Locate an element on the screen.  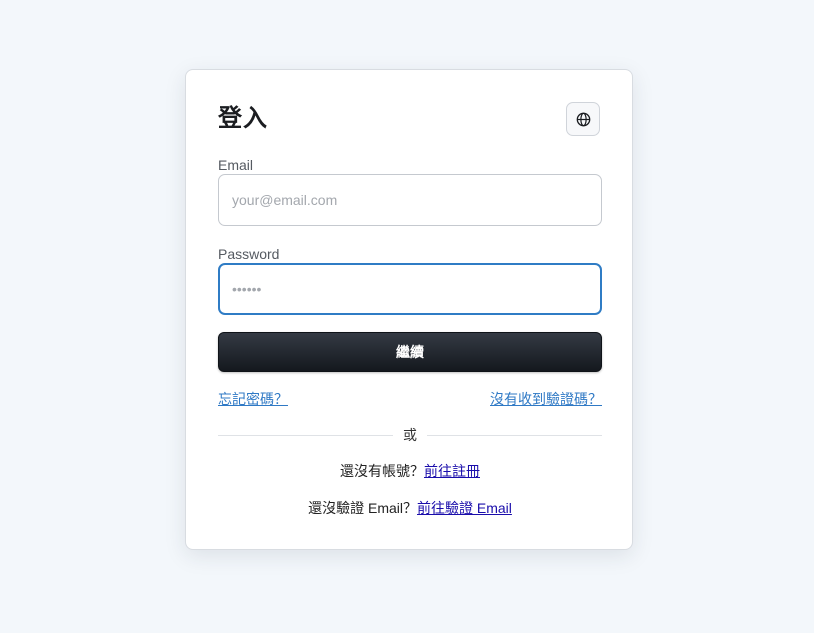
verify-email-link: 前往驗證 Email is located at coordinates (464, 508).